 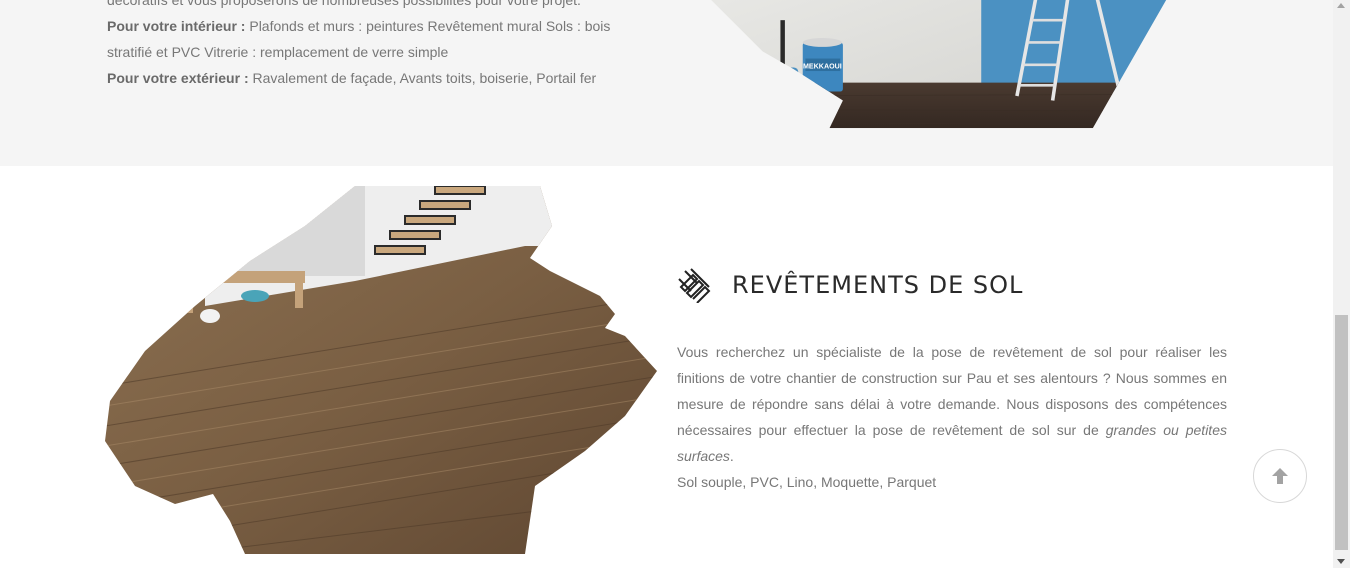 I want to click on flooring-paragraph-end: ., so click(x=731, y=456).